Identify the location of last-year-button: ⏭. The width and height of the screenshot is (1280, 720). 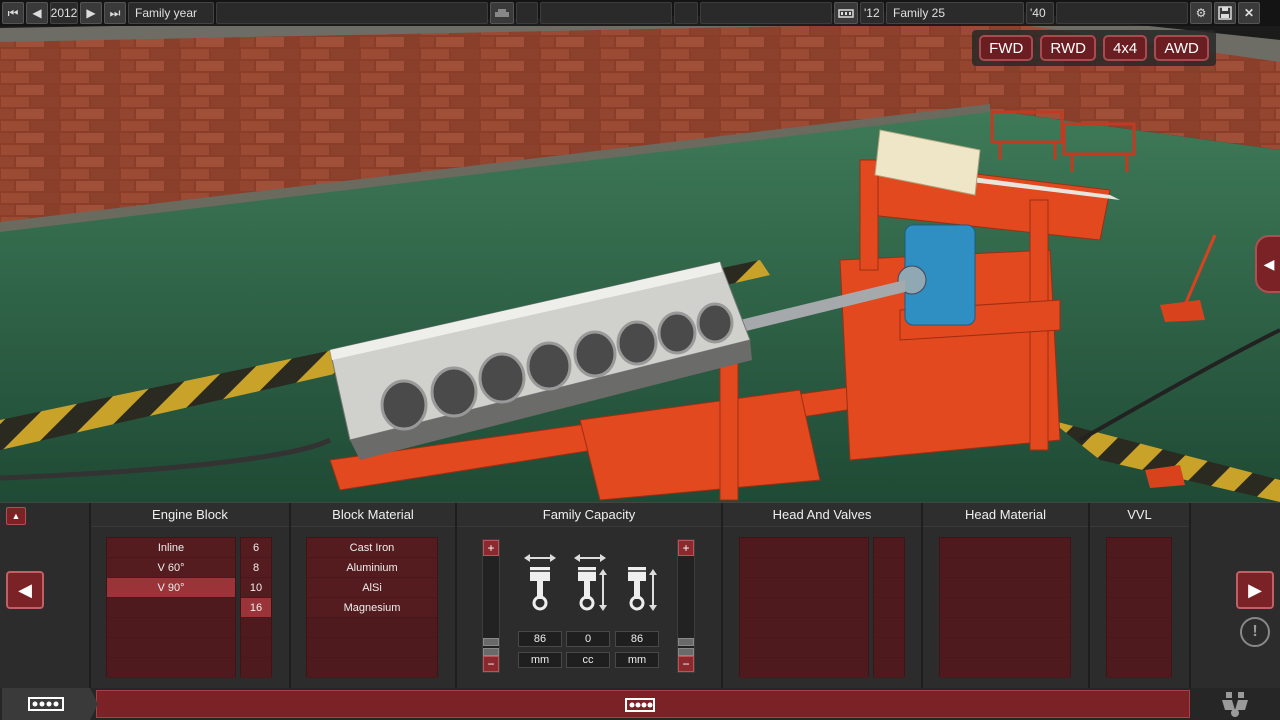
(115, 13).